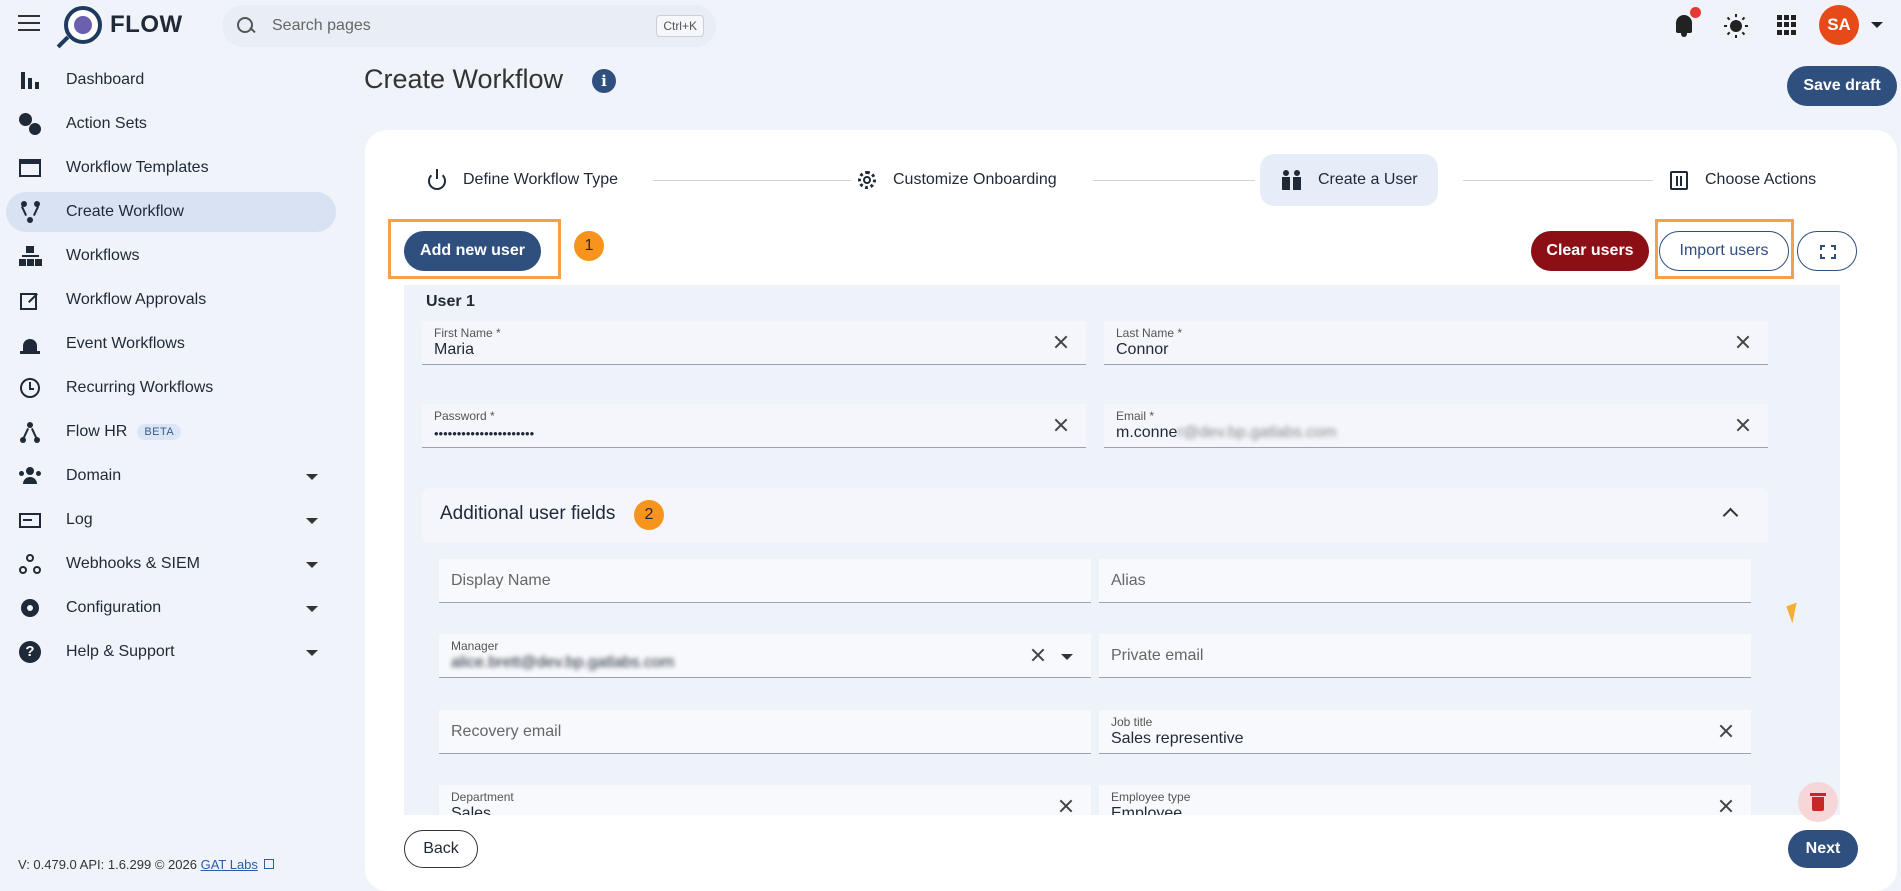 The image size is (1901, 891). Describe the element at coordinates (1425, 800) in the screenshot. I see `employee-type-field: Employee type Employee` at that location.